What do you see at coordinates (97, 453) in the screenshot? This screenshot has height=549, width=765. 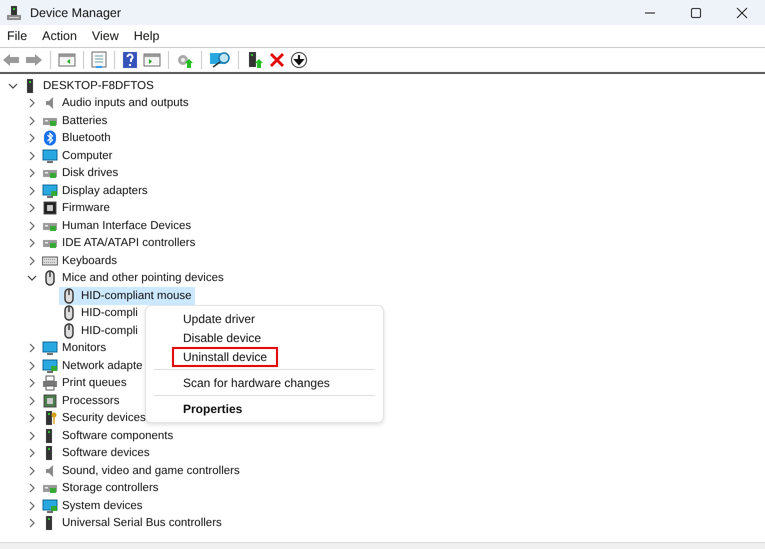 I see `tree-item: Software devices` at bounding box center [97, 453].